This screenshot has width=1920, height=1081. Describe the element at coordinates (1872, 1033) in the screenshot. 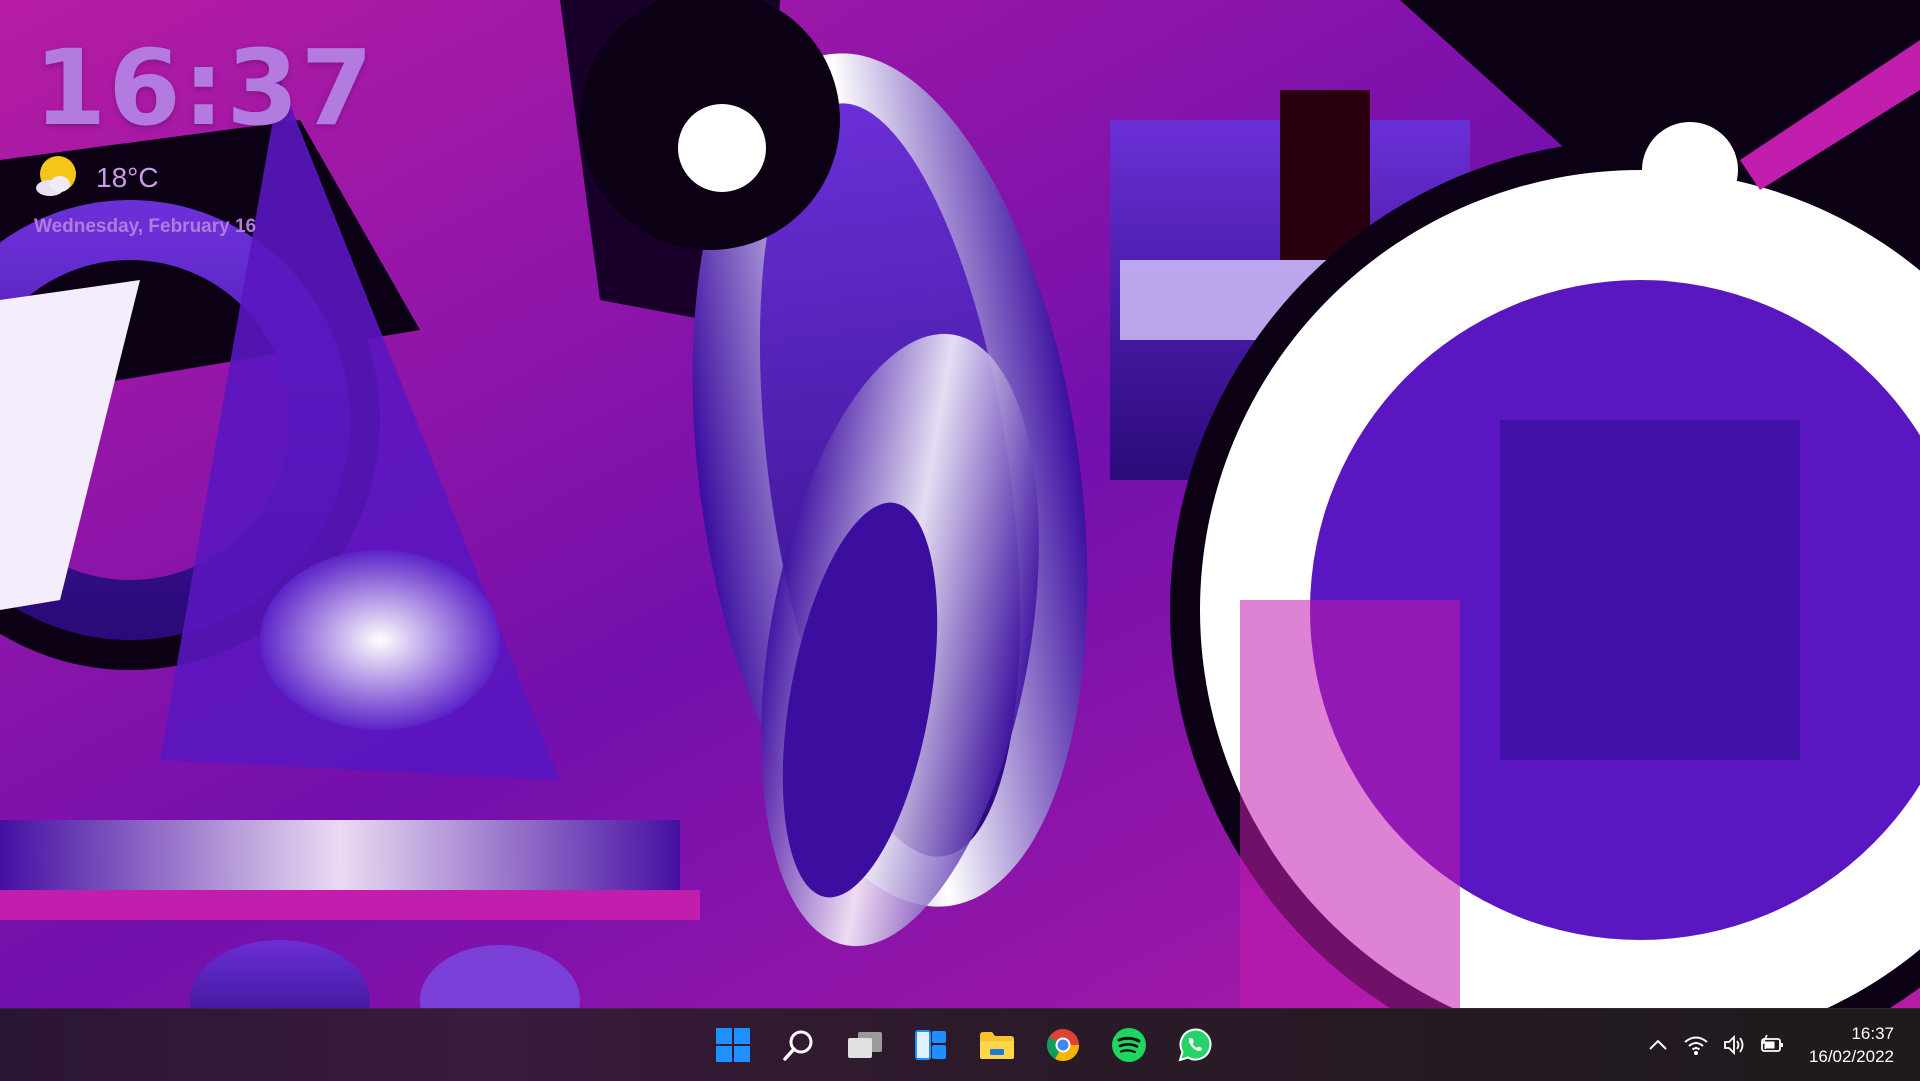

I see `taskbar-time: 16:37` at that location.